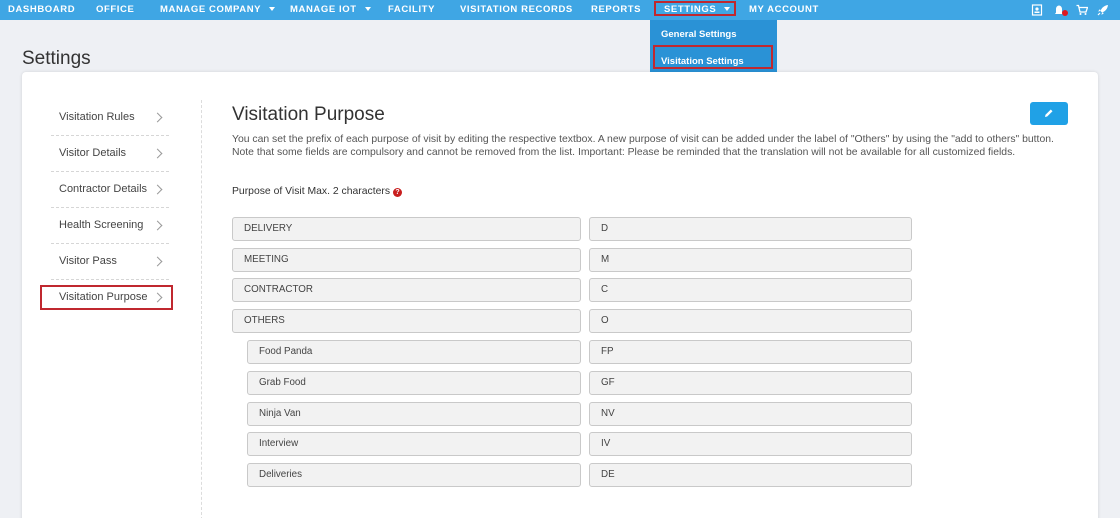 This screenshot has height=518, width=1120. What do you see at coordinates (406, 260) in the screenshot?
I see `purpose-name-field: MEETING` at bounding box center [406, 260].